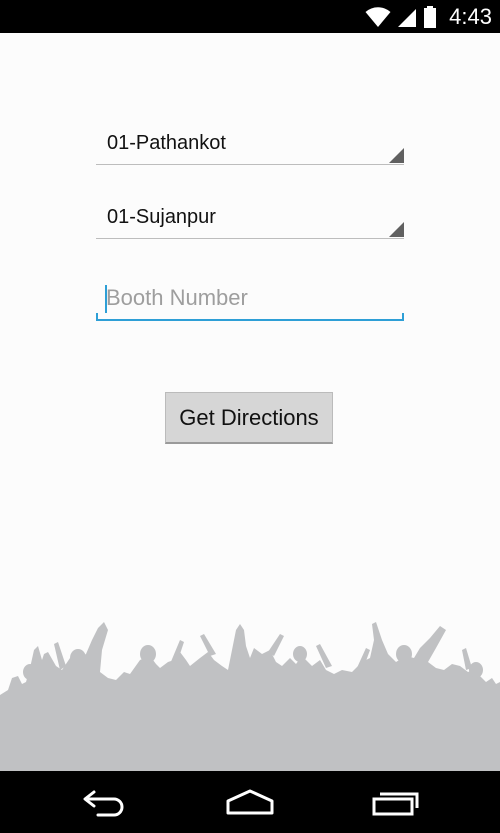  What do you see at coordinates (166, 143) in the screenshot?
I see `district-spinner-value: 01-Pathankot` at bounding box center [166, 143].